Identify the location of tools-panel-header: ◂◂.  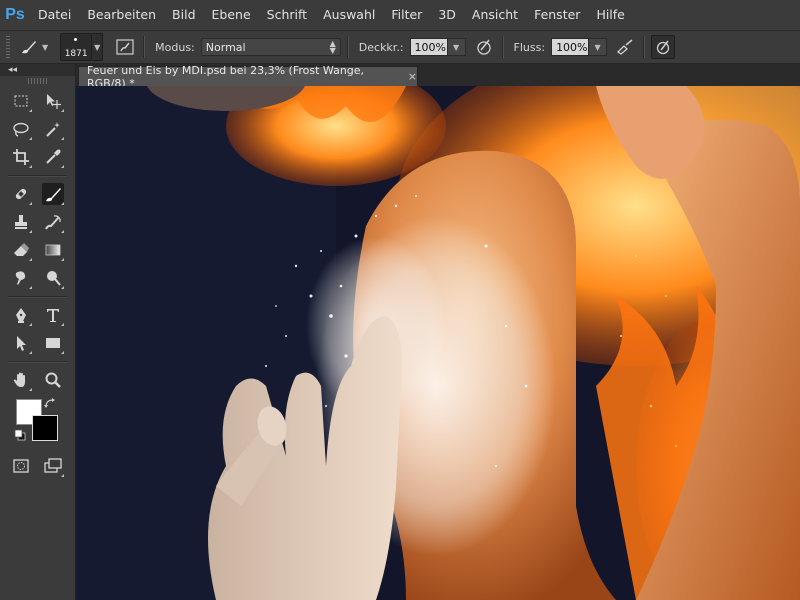
(37, 70).